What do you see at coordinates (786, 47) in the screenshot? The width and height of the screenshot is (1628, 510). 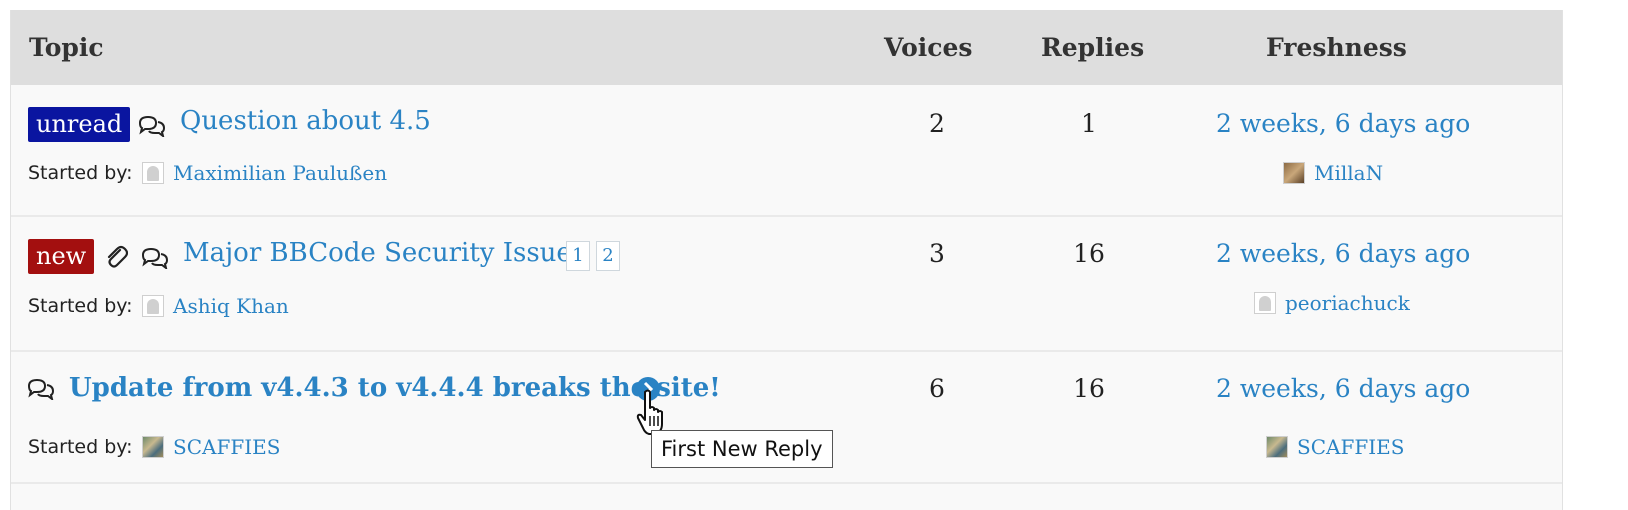 I see `topic-list-header: Topic Voices Replies Freshness` at bounding box center [786, 47].